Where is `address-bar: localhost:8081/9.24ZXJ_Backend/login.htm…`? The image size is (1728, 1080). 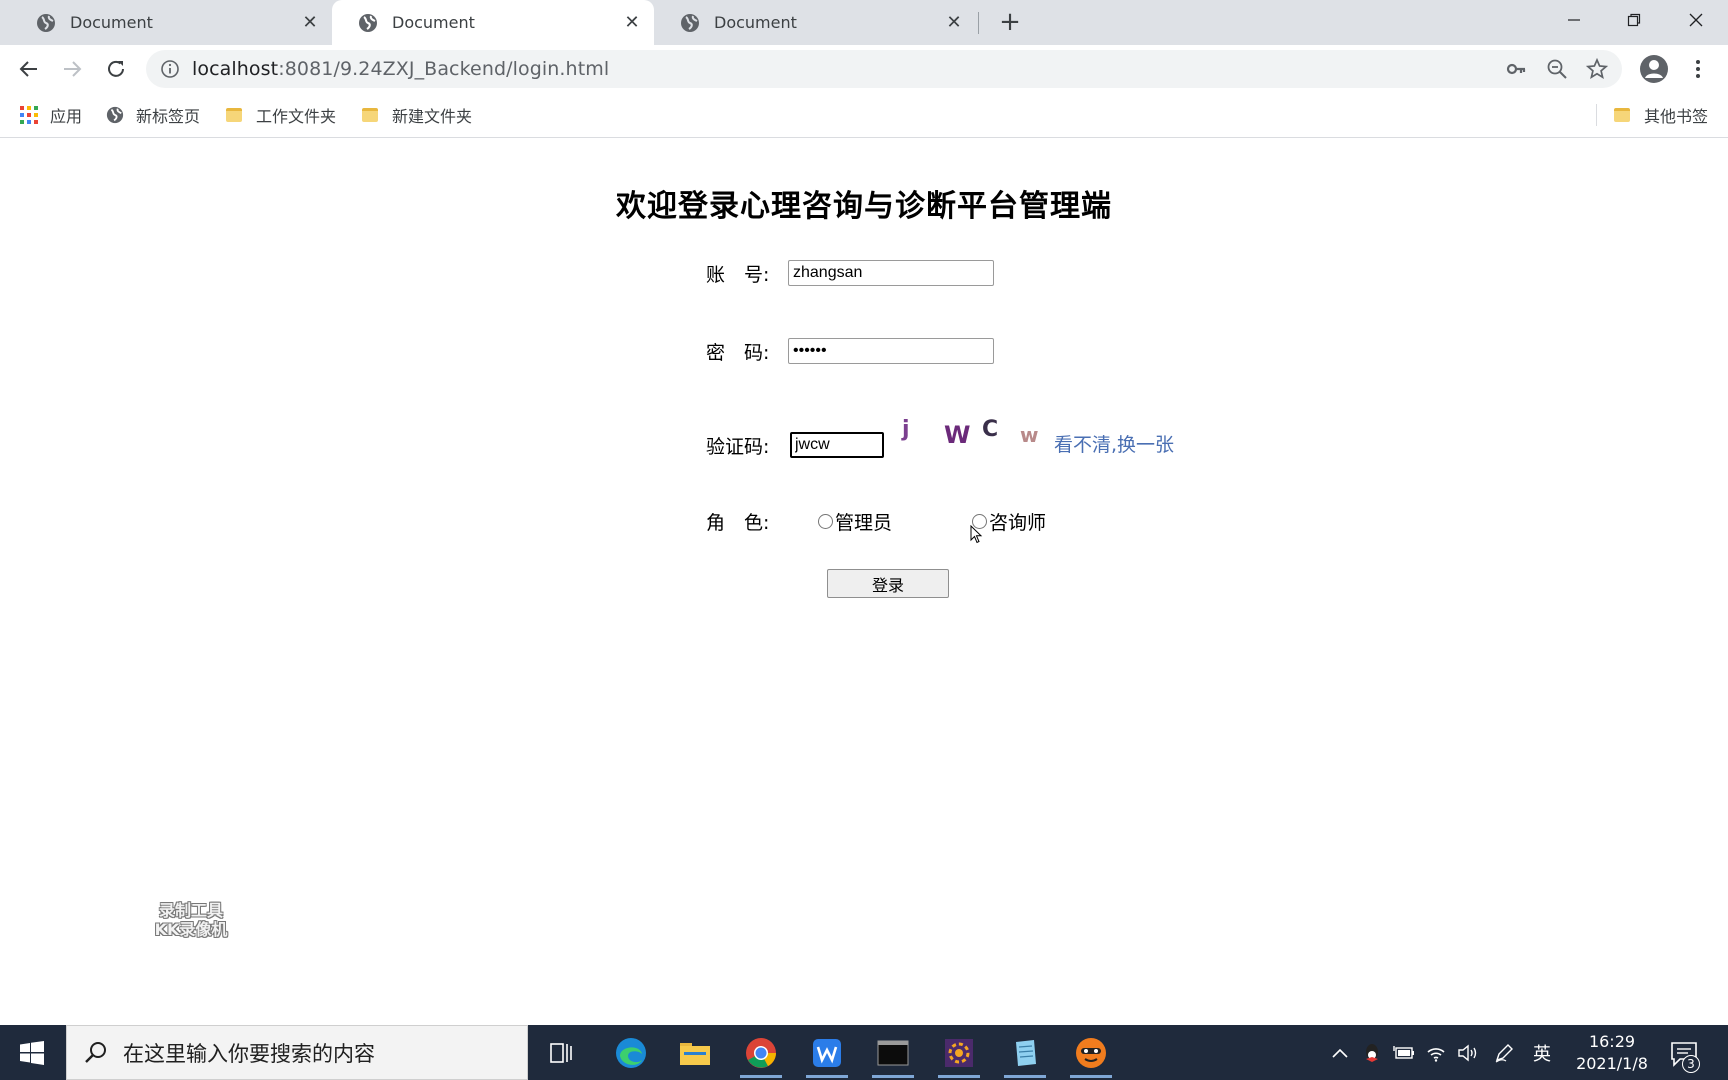 address-bar: localhost:8081/9.24ZXJ_Backend/login.htm… is located at coordinates (884, 69).